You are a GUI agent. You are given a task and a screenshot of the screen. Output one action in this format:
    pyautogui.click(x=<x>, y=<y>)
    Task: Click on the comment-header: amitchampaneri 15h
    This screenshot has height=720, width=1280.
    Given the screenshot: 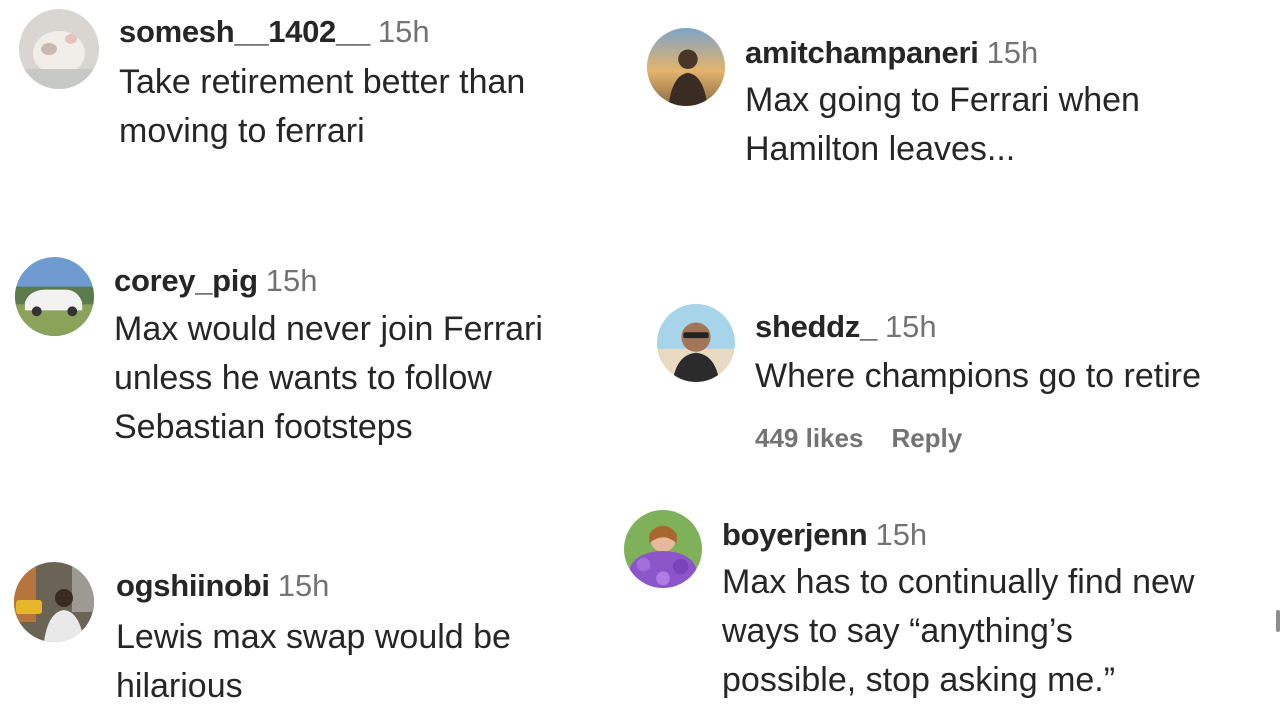 What is the action you would take?
    pyautogui.click(x=891, y=53)
    